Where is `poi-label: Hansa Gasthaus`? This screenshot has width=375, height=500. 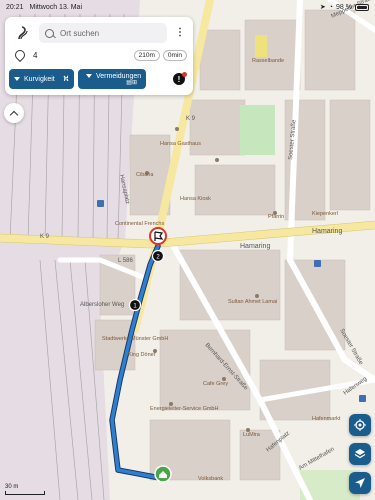 poi-label: Hansa Gasthaus is located at coordinates (180, 144).